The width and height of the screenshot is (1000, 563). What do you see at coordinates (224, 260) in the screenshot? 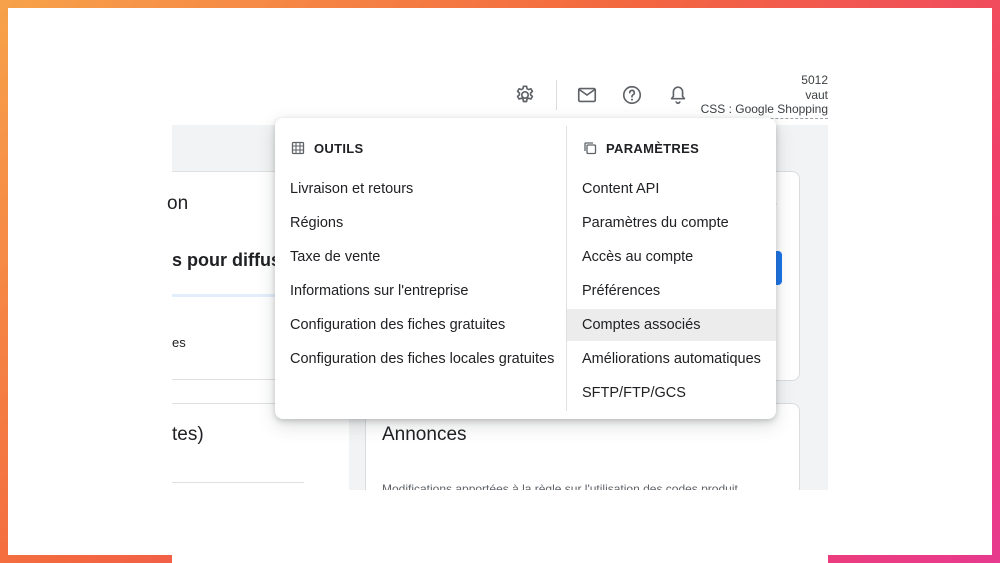
I see `section-heading-fragment: s pour diffus` at bounding box center [224, 260].